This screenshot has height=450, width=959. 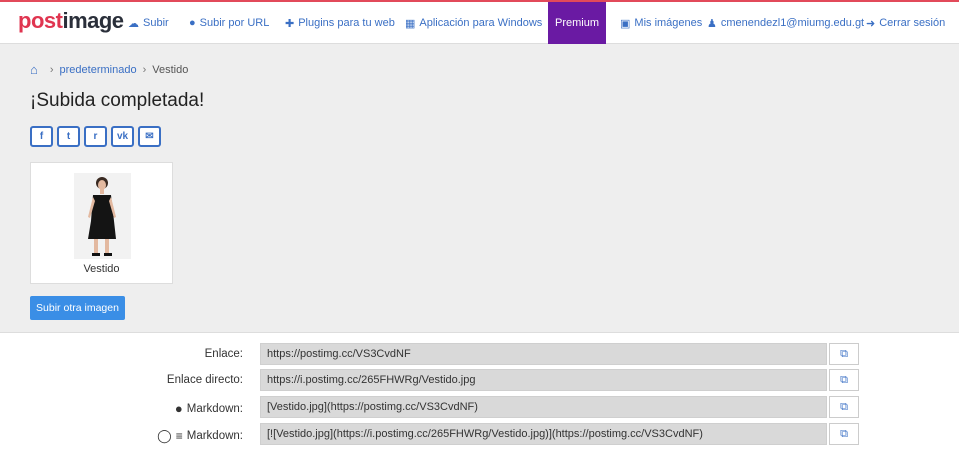 I want to click on breadcrumb: ⌂ › predeterminado › Vestido, so click(x=109, y=69).